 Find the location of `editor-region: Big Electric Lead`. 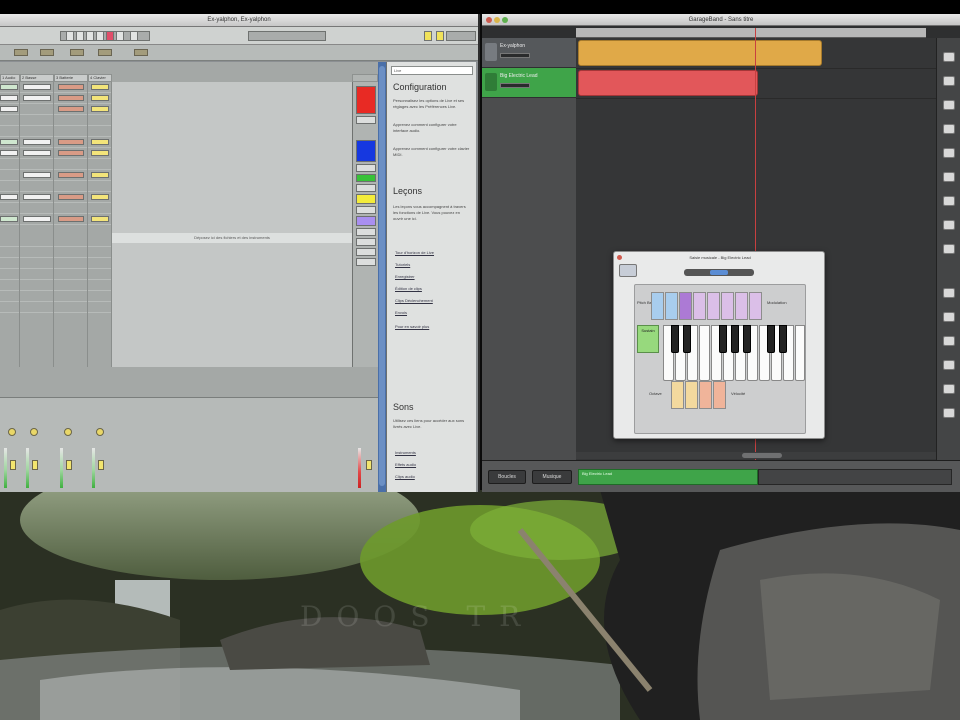

editor-region: Big Electric Lead is located at coordinates (668, 477).